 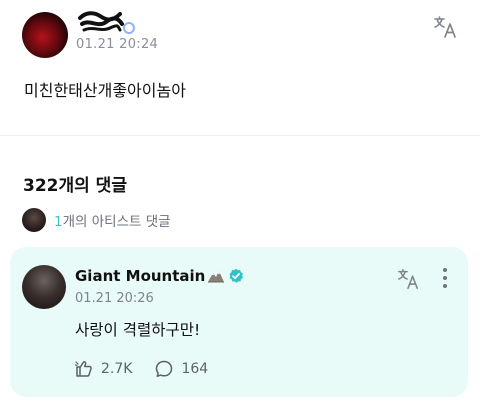 I want to click on reply-button: 164, so click(x=181, y=369).